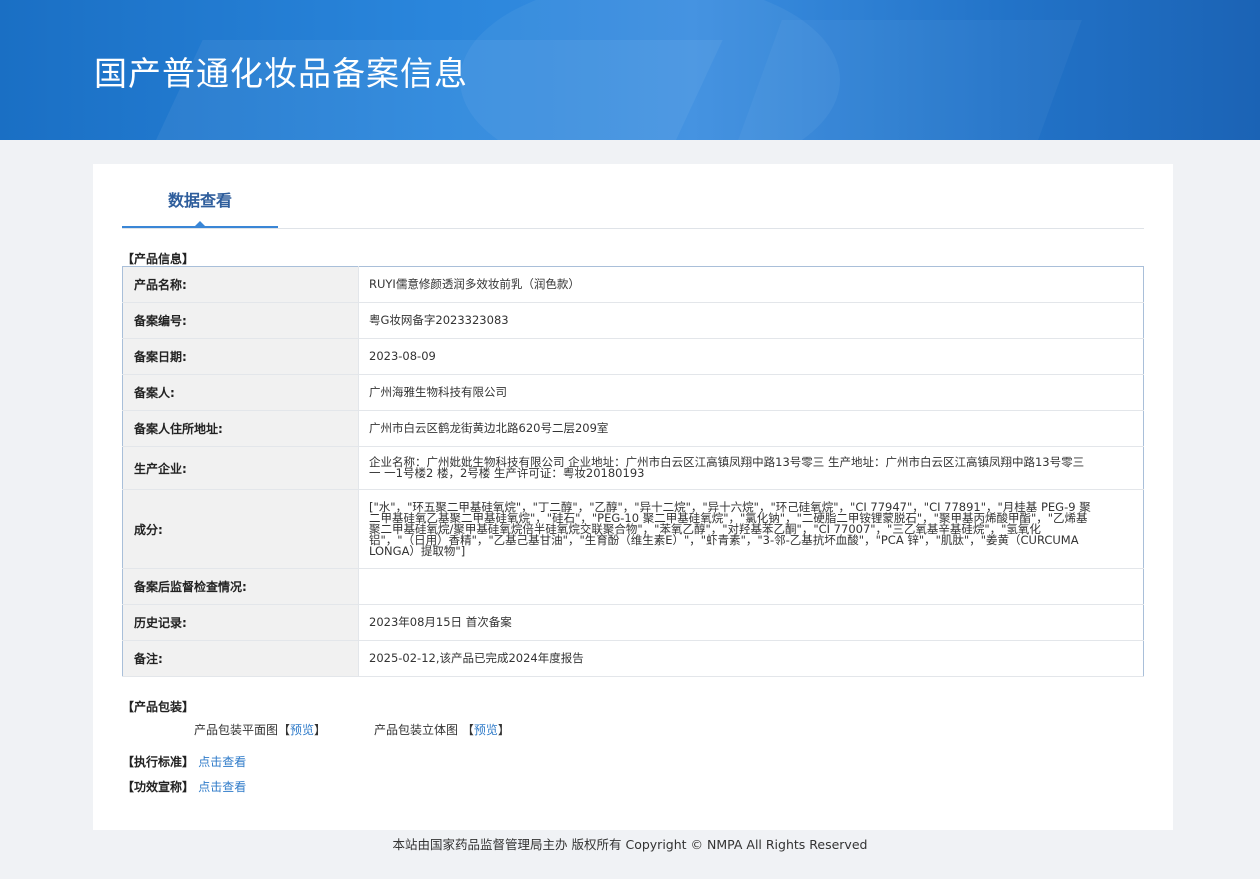  I want to click on efficacy-section: 【功效宣称】 点击查看, so click(184, 786).